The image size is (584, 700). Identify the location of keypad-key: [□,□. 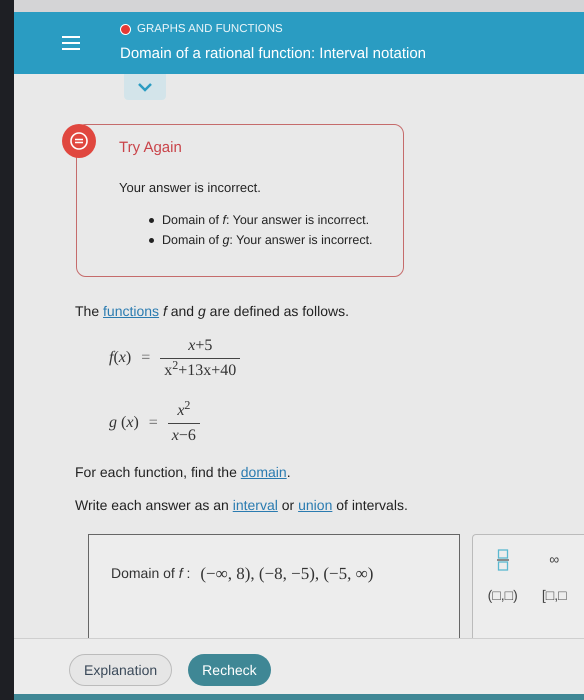
(554, 595).